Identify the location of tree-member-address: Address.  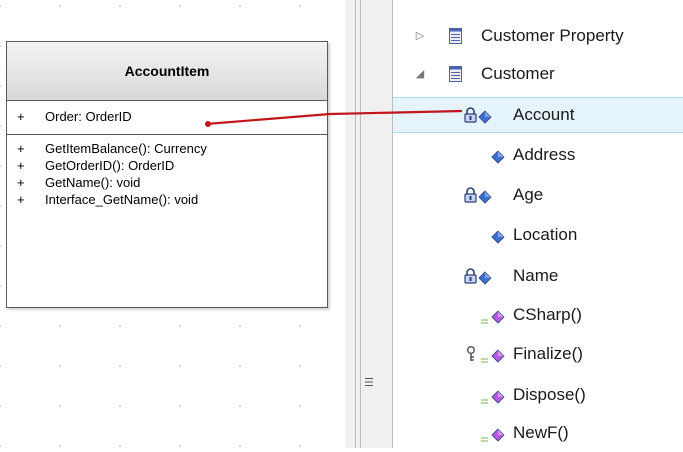
(538, 156).